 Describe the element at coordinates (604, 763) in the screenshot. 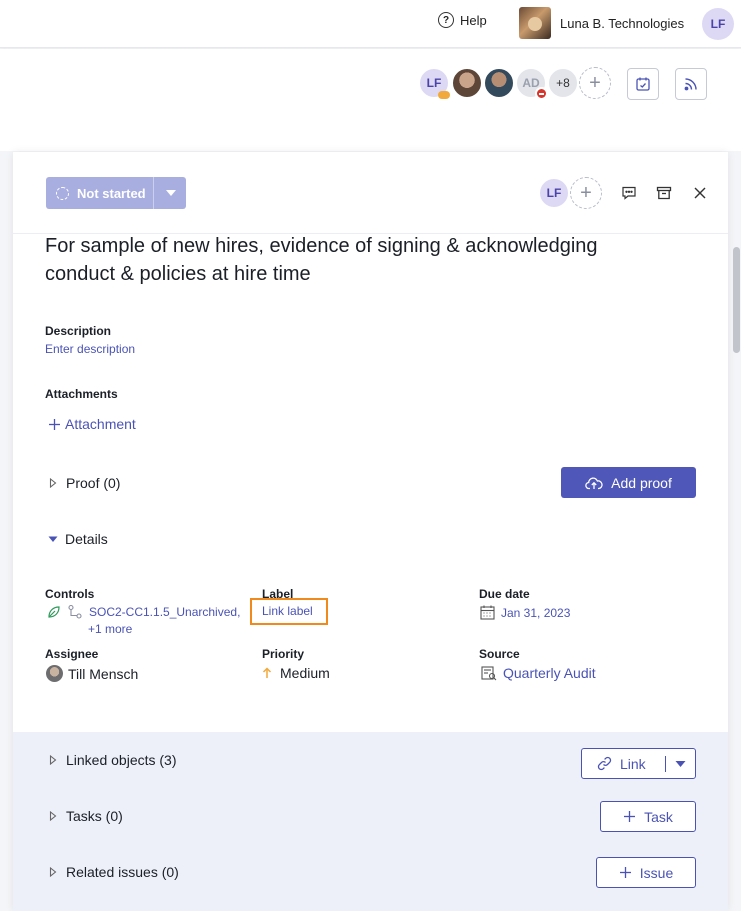

I see `link-icon` at that location.